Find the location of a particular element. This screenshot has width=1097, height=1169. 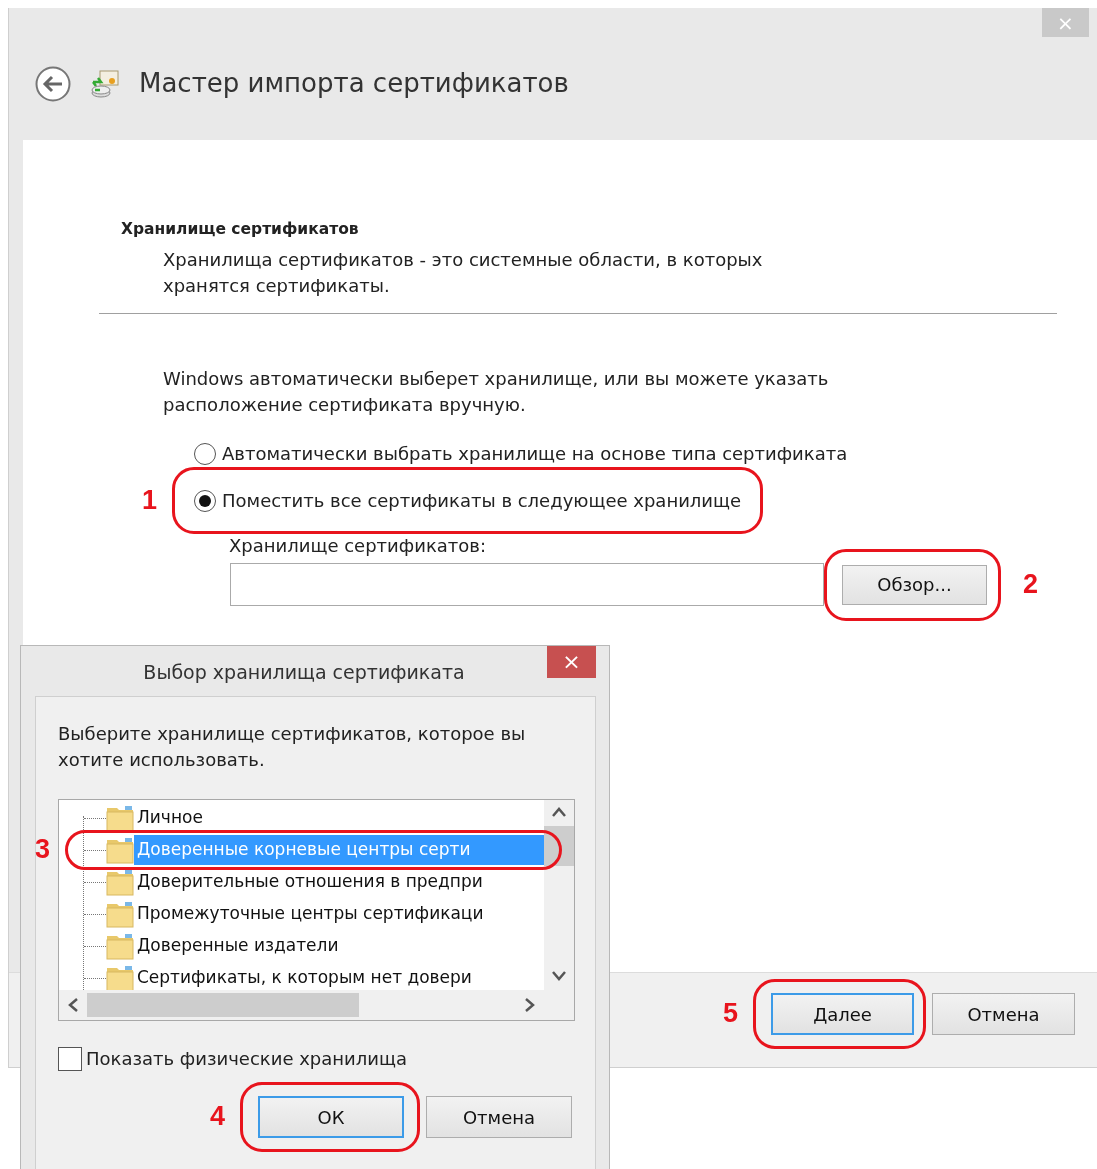

scroll-down-icon is located at coordinates (559, 976).